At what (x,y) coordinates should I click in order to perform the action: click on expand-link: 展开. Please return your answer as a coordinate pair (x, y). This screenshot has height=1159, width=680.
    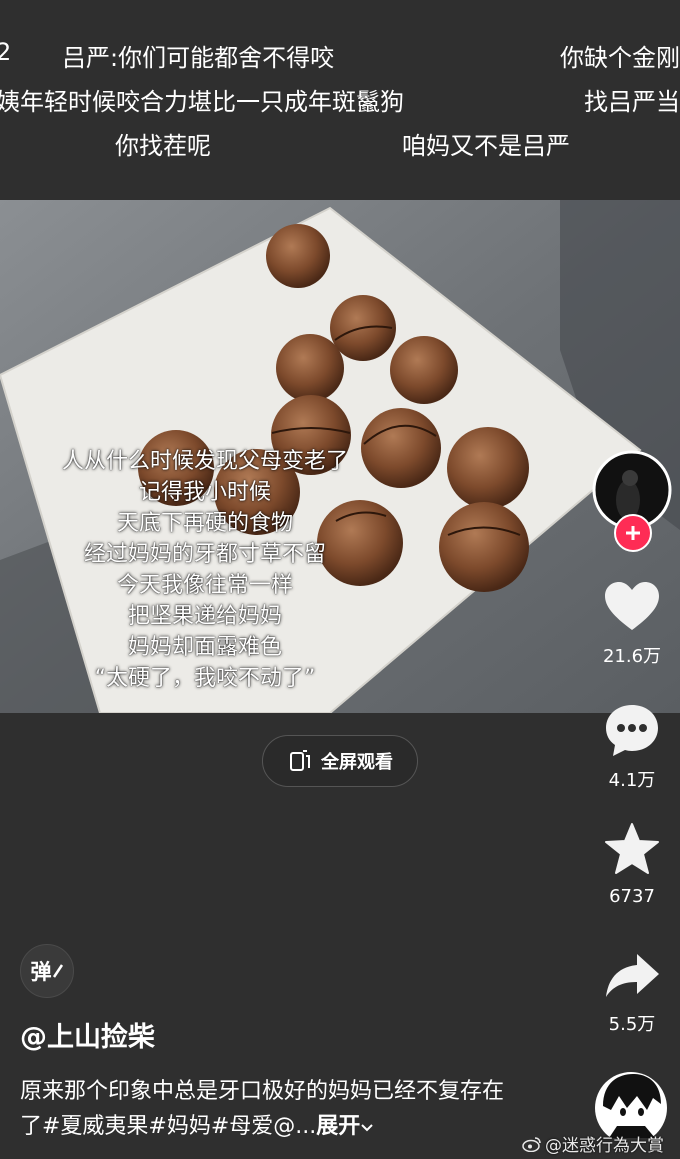
    Looking at the image, I should click on (345, 1126).